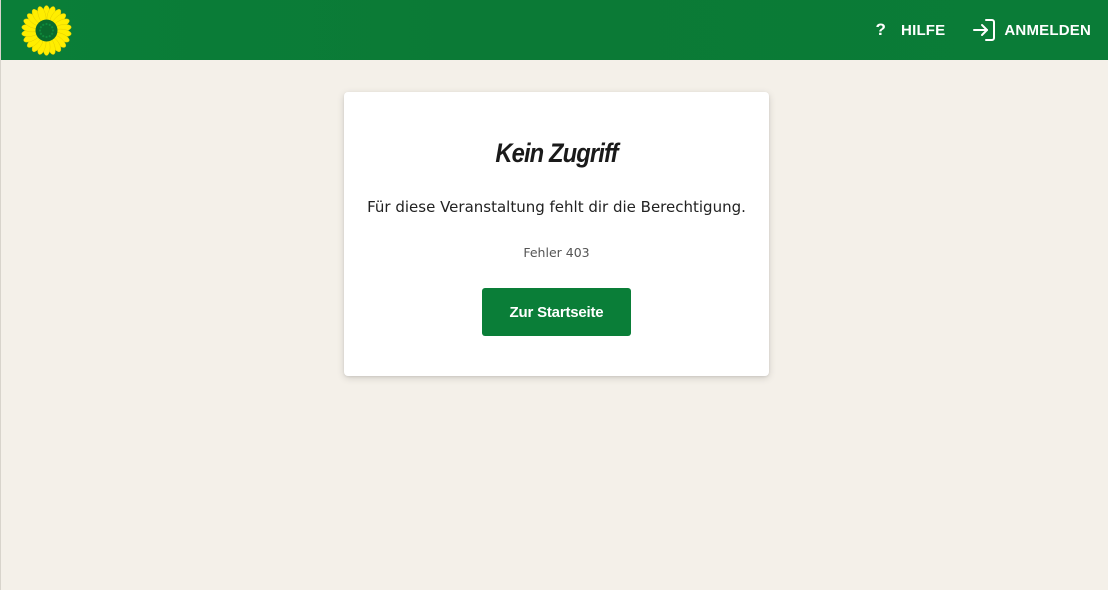 Image resolution: width=1108 pixels, height=590 pixels. I want to click on login-label: ANMELDEN, so click(1047, 30).